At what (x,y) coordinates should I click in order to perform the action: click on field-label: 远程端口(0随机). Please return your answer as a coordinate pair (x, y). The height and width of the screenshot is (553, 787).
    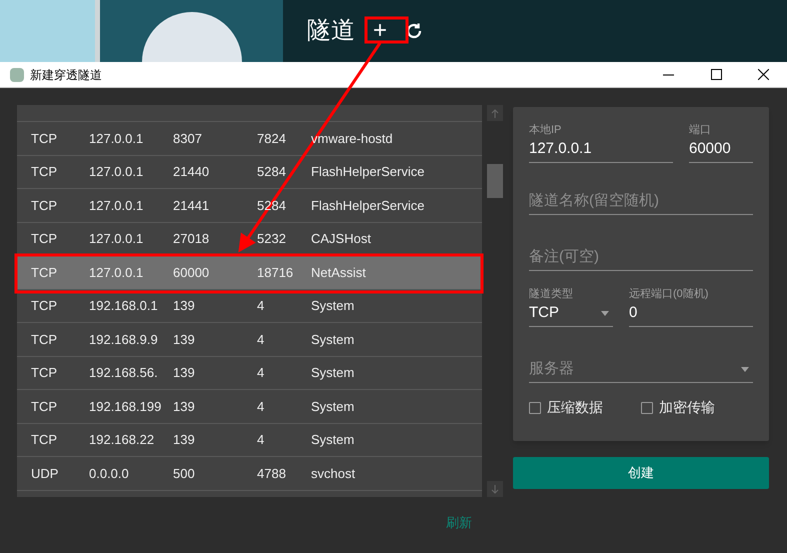
    Looking at the image, I should click on (669, 294).